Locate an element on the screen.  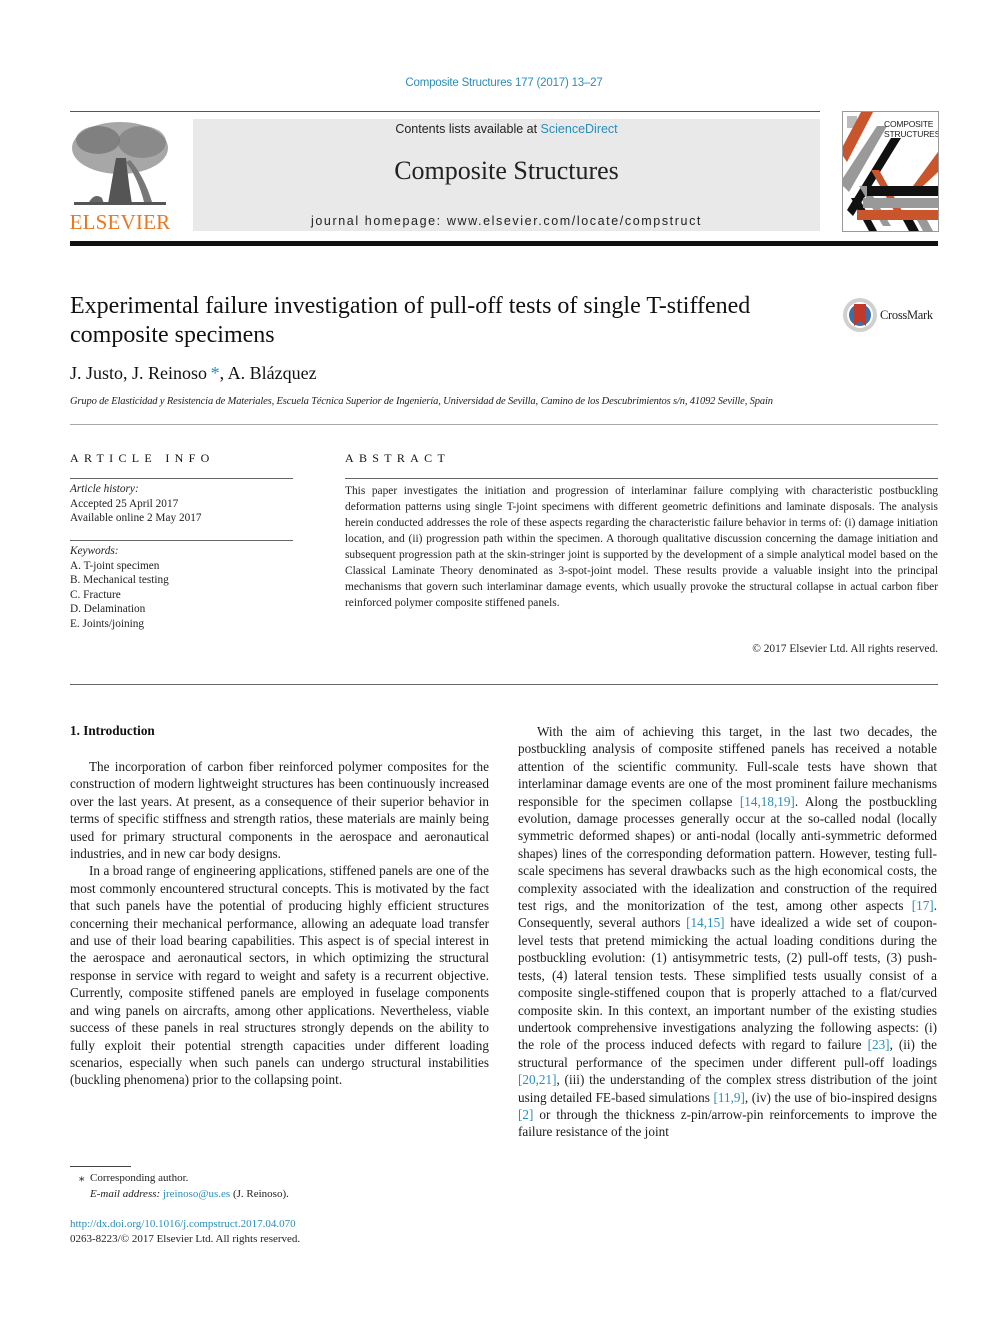
citation-link: [2] is located at coordinates (525, 1114).